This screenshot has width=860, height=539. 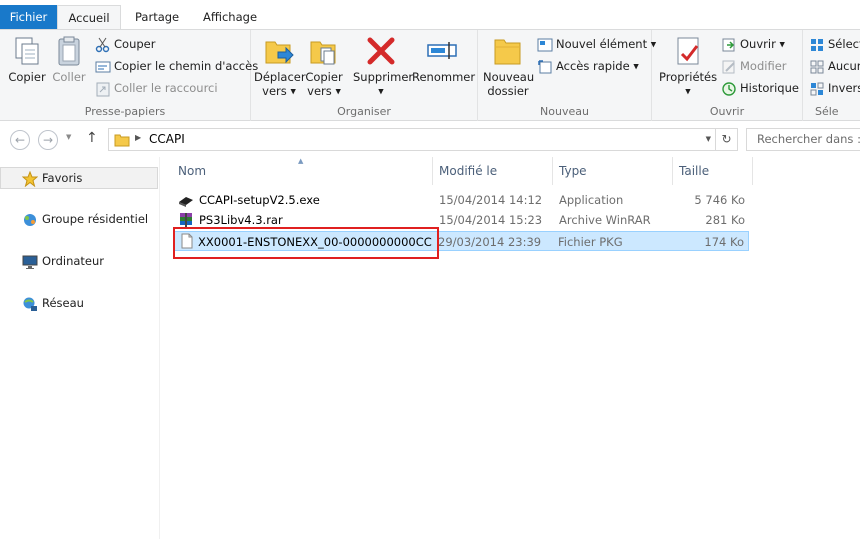 I want to click on new-folder-label-1: Nouveau, so click(x=509, y=77).